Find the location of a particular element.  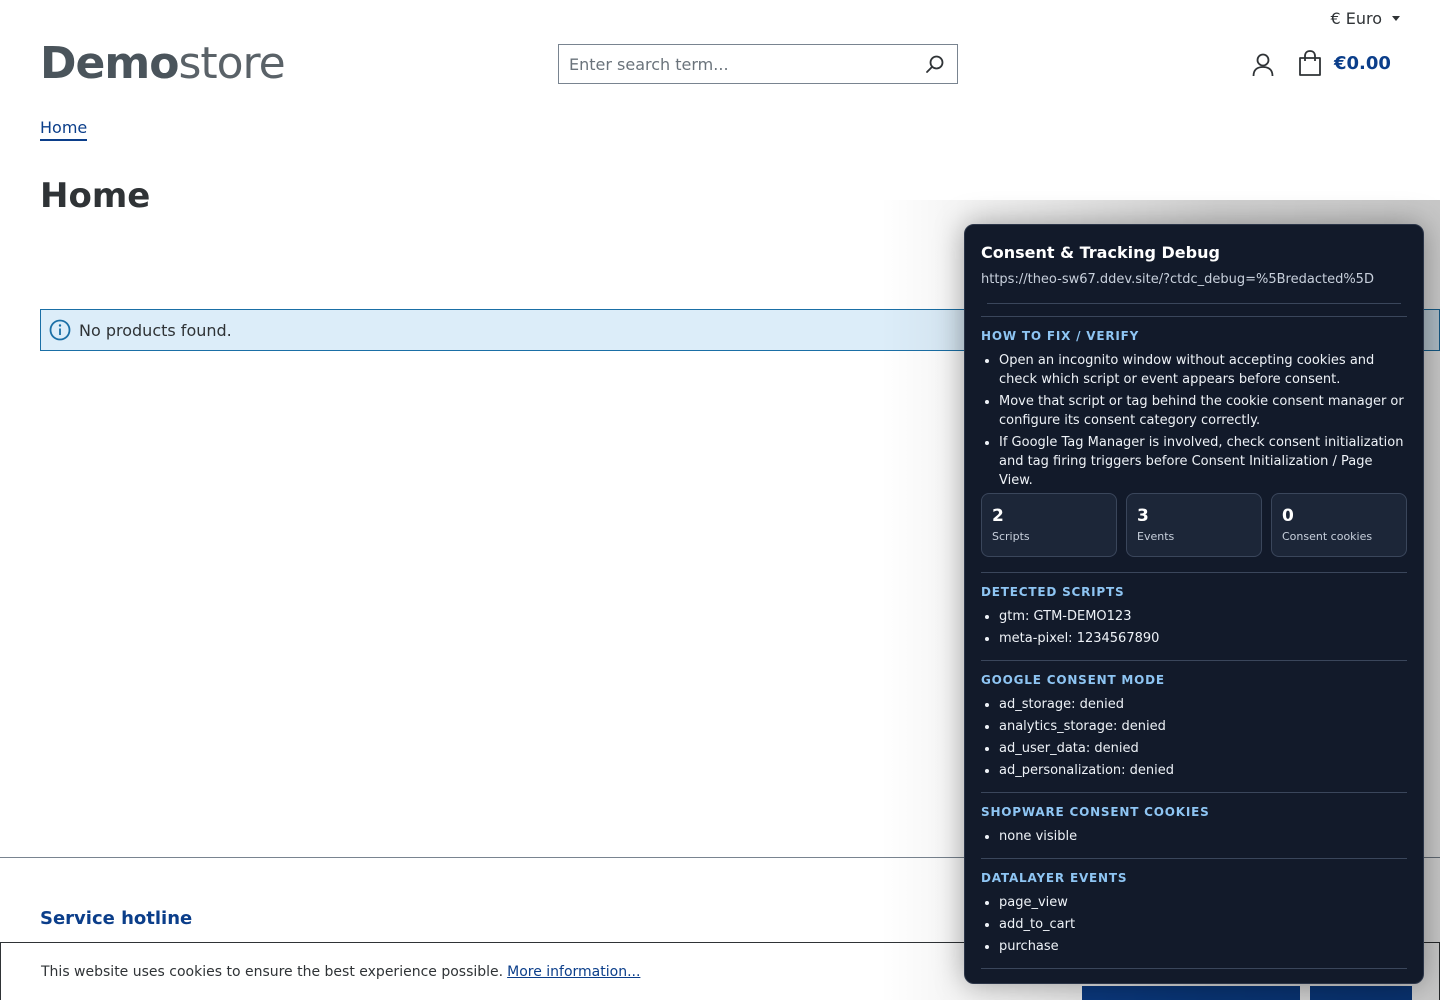

stat-label: Consent cookies is located at coordinates (1327, 536).